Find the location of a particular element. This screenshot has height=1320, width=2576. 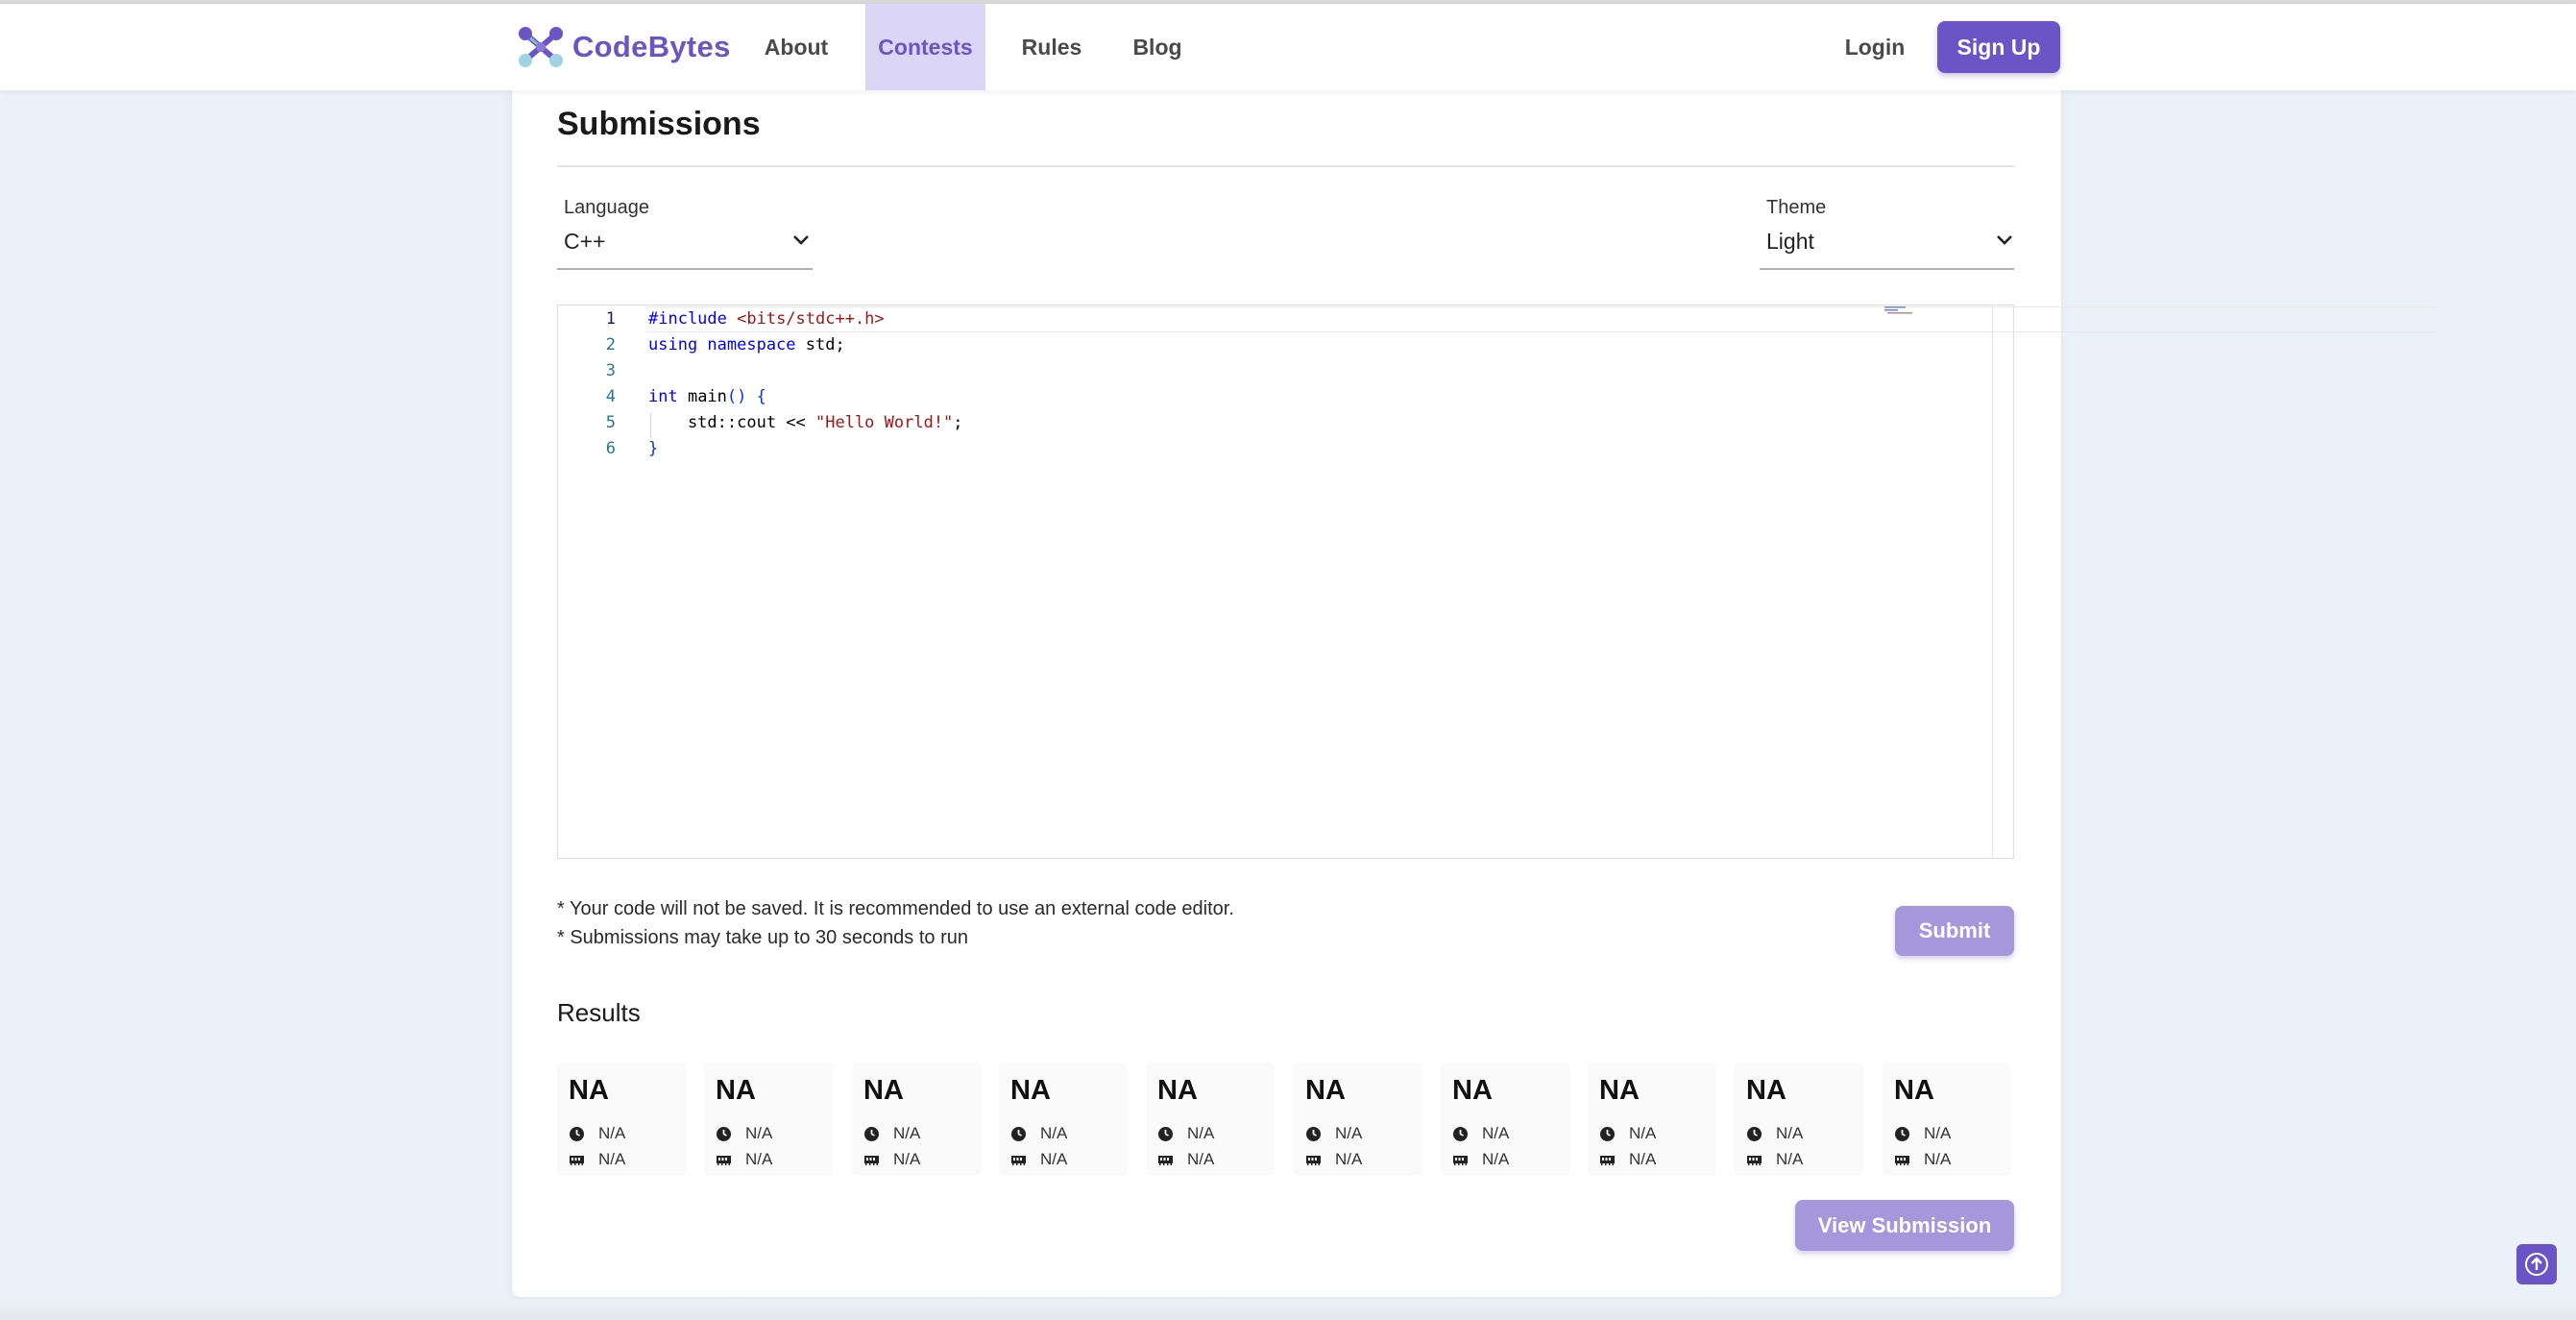

nav-rules: Rules is located at coordinates (1051, 47).